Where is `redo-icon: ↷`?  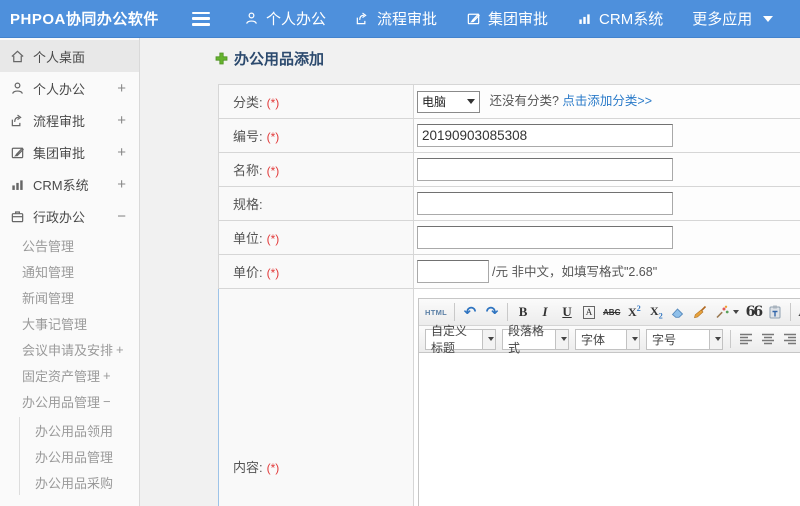
redo-icon: ↷ is located at coordinates (492, 312).